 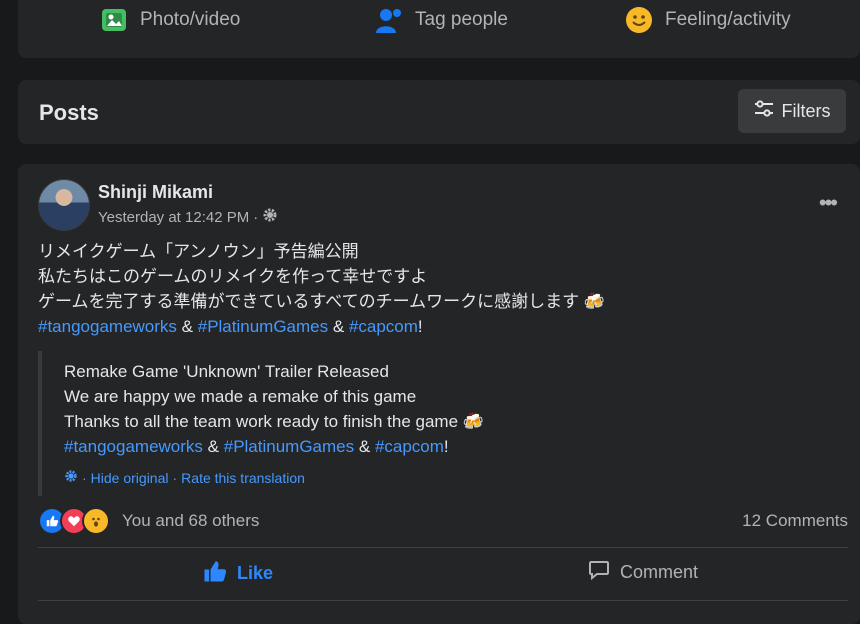 What do you see at coordinates (198, 251) in the screenshot?
I see `original-line: リメイクゲーム「アンノウン」予告編公開` at bounding box center [198, 251].